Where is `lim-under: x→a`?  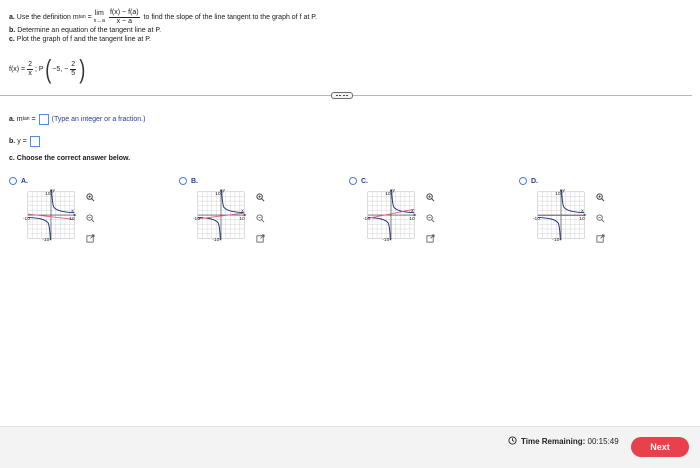 lim-under: x→a is located at coordinates (99, 21).